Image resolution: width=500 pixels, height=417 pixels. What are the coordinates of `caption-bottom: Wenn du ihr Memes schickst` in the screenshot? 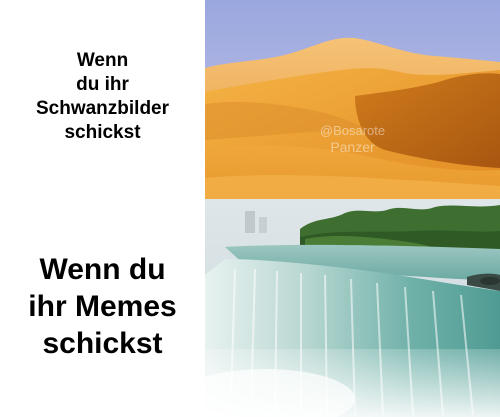 It's located at (102, 306).